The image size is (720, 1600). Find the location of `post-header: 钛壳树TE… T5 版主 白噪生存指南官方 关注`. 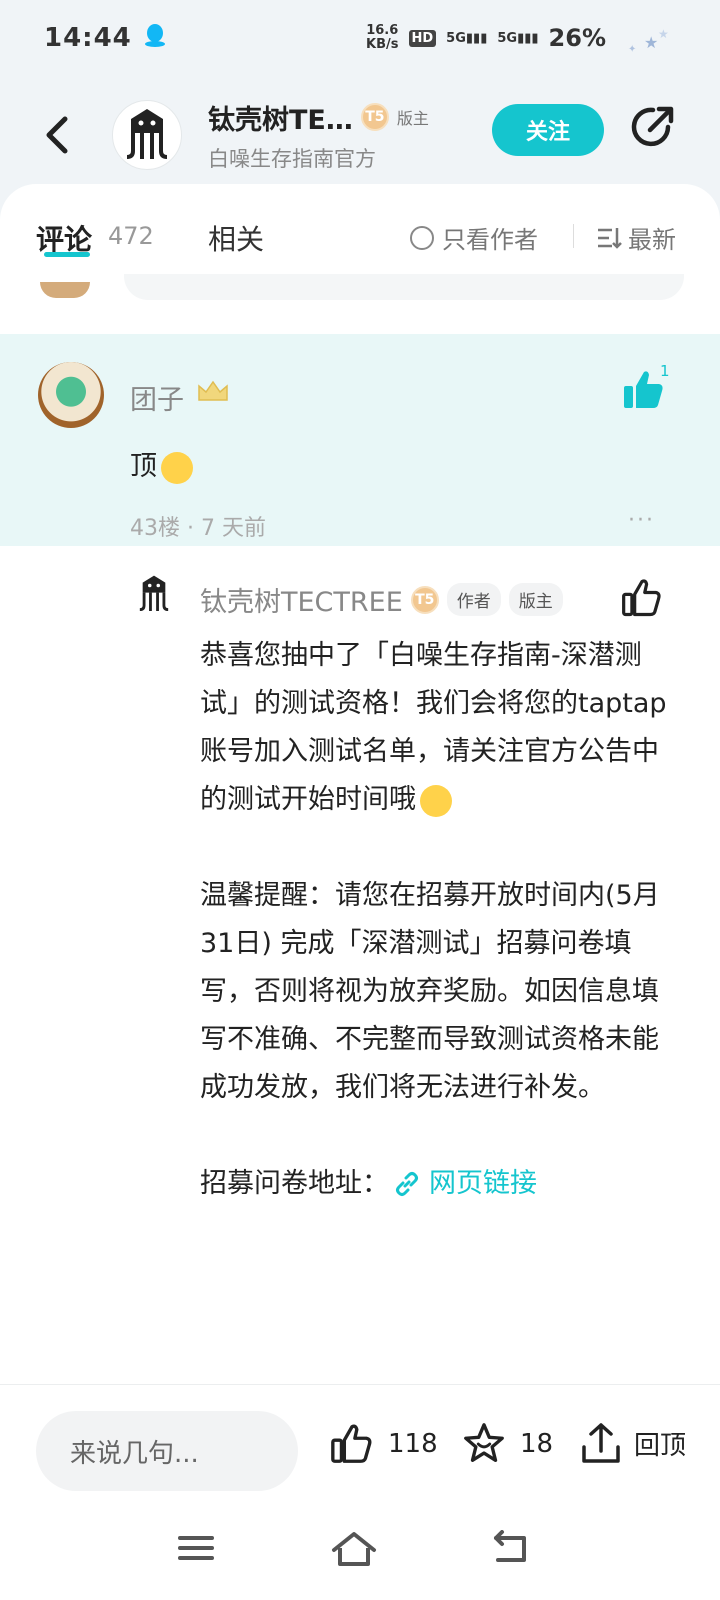

post-header: 钛壳树TE… T5 版主 白噪生存指南官方 关注 is located at coordinates (360, 135).